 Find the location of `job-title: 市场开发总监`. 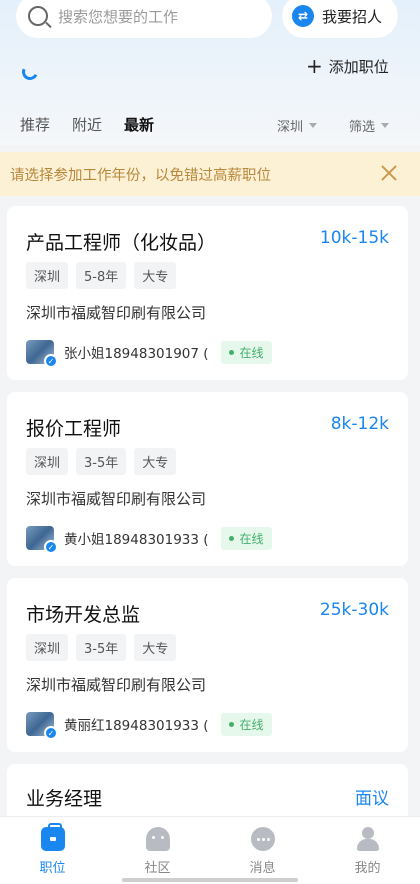

job-title: 市场开发总监 is located at coordinates (83, 615).